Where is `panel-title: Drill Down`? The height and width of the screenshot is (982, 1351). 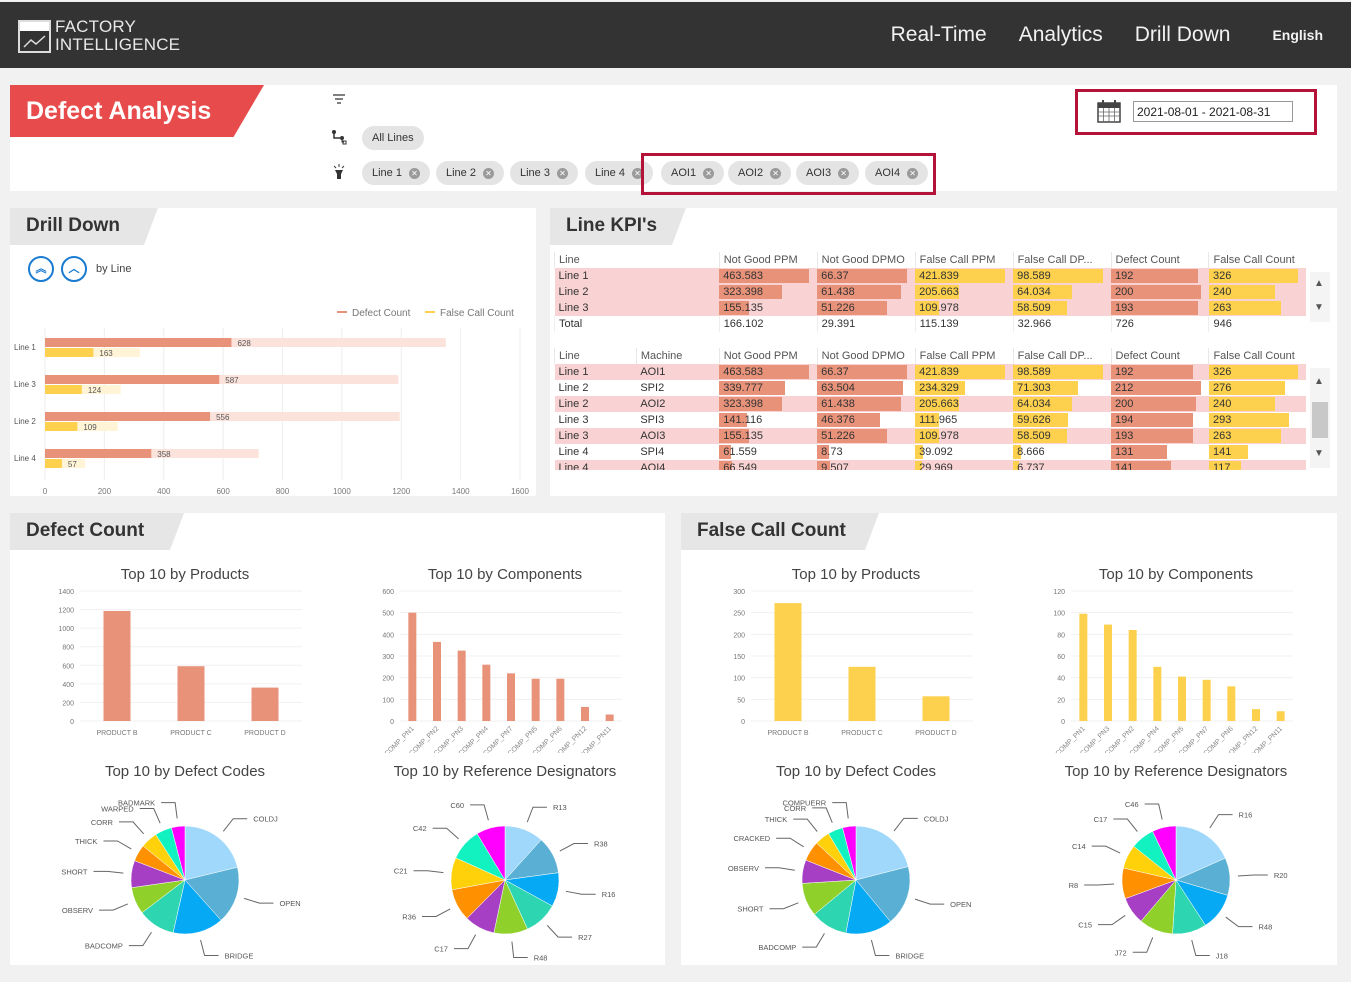 panel-title: Drill Down is located at coordinates (84, 226).